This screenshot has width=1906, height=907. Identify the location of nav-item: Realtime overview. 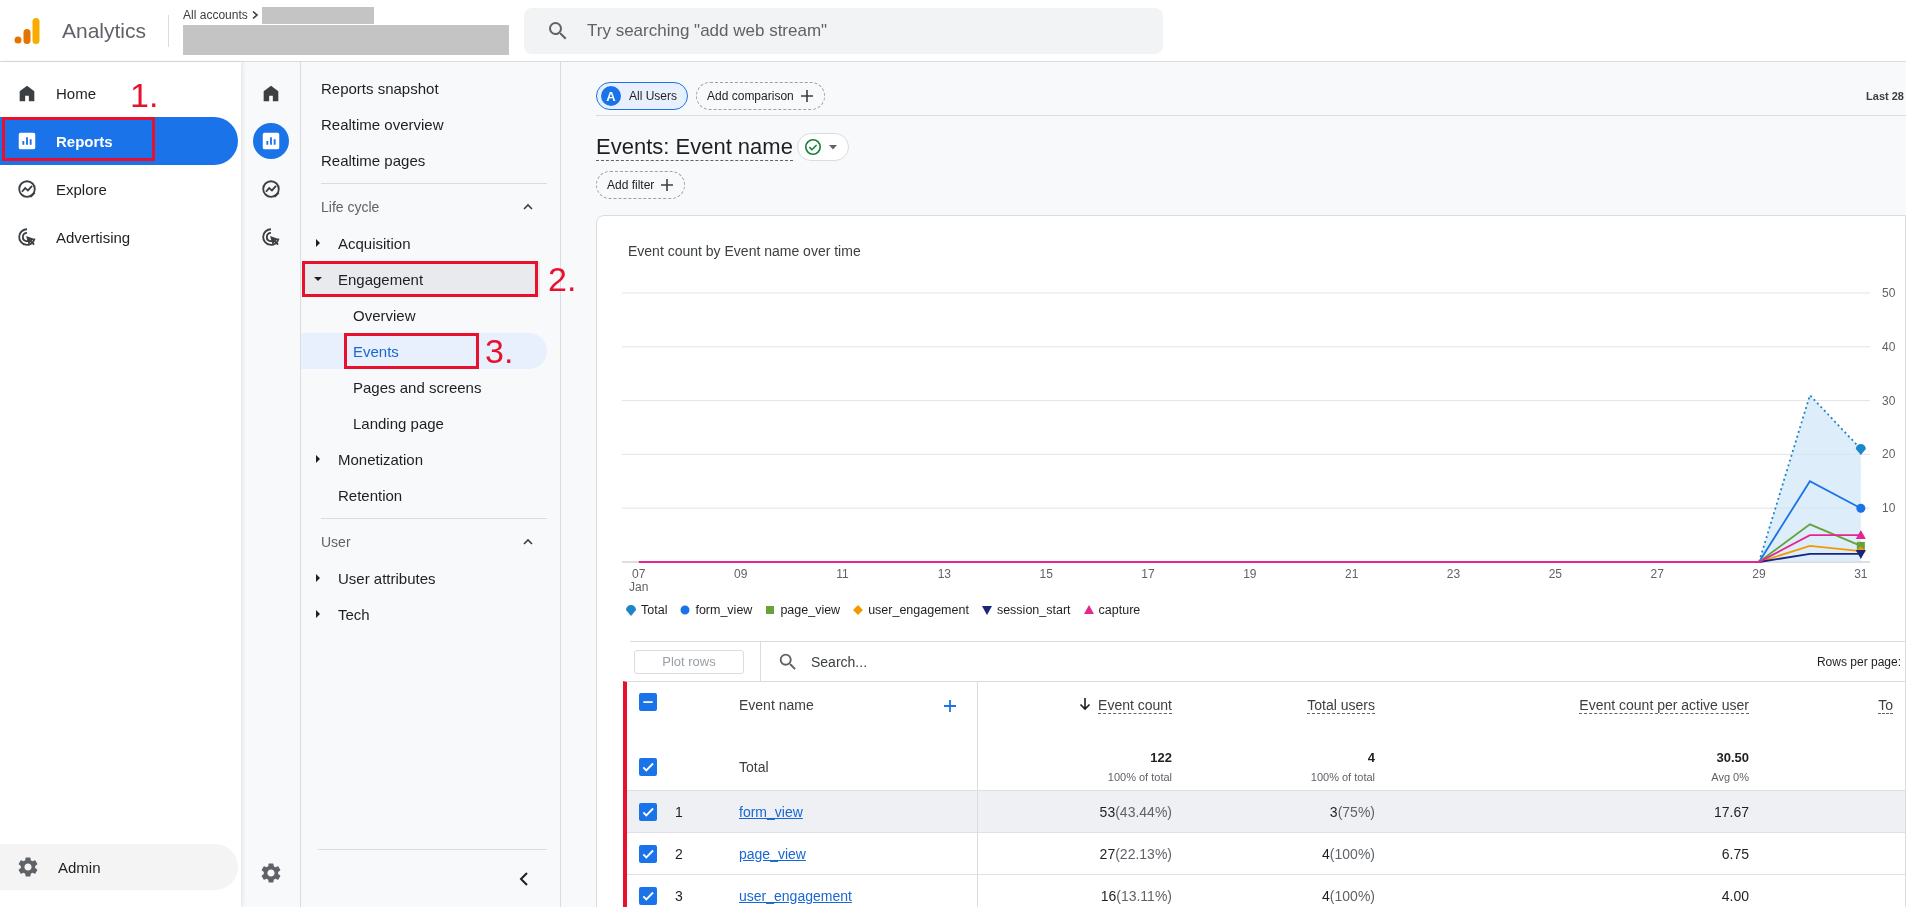
(424, 124).